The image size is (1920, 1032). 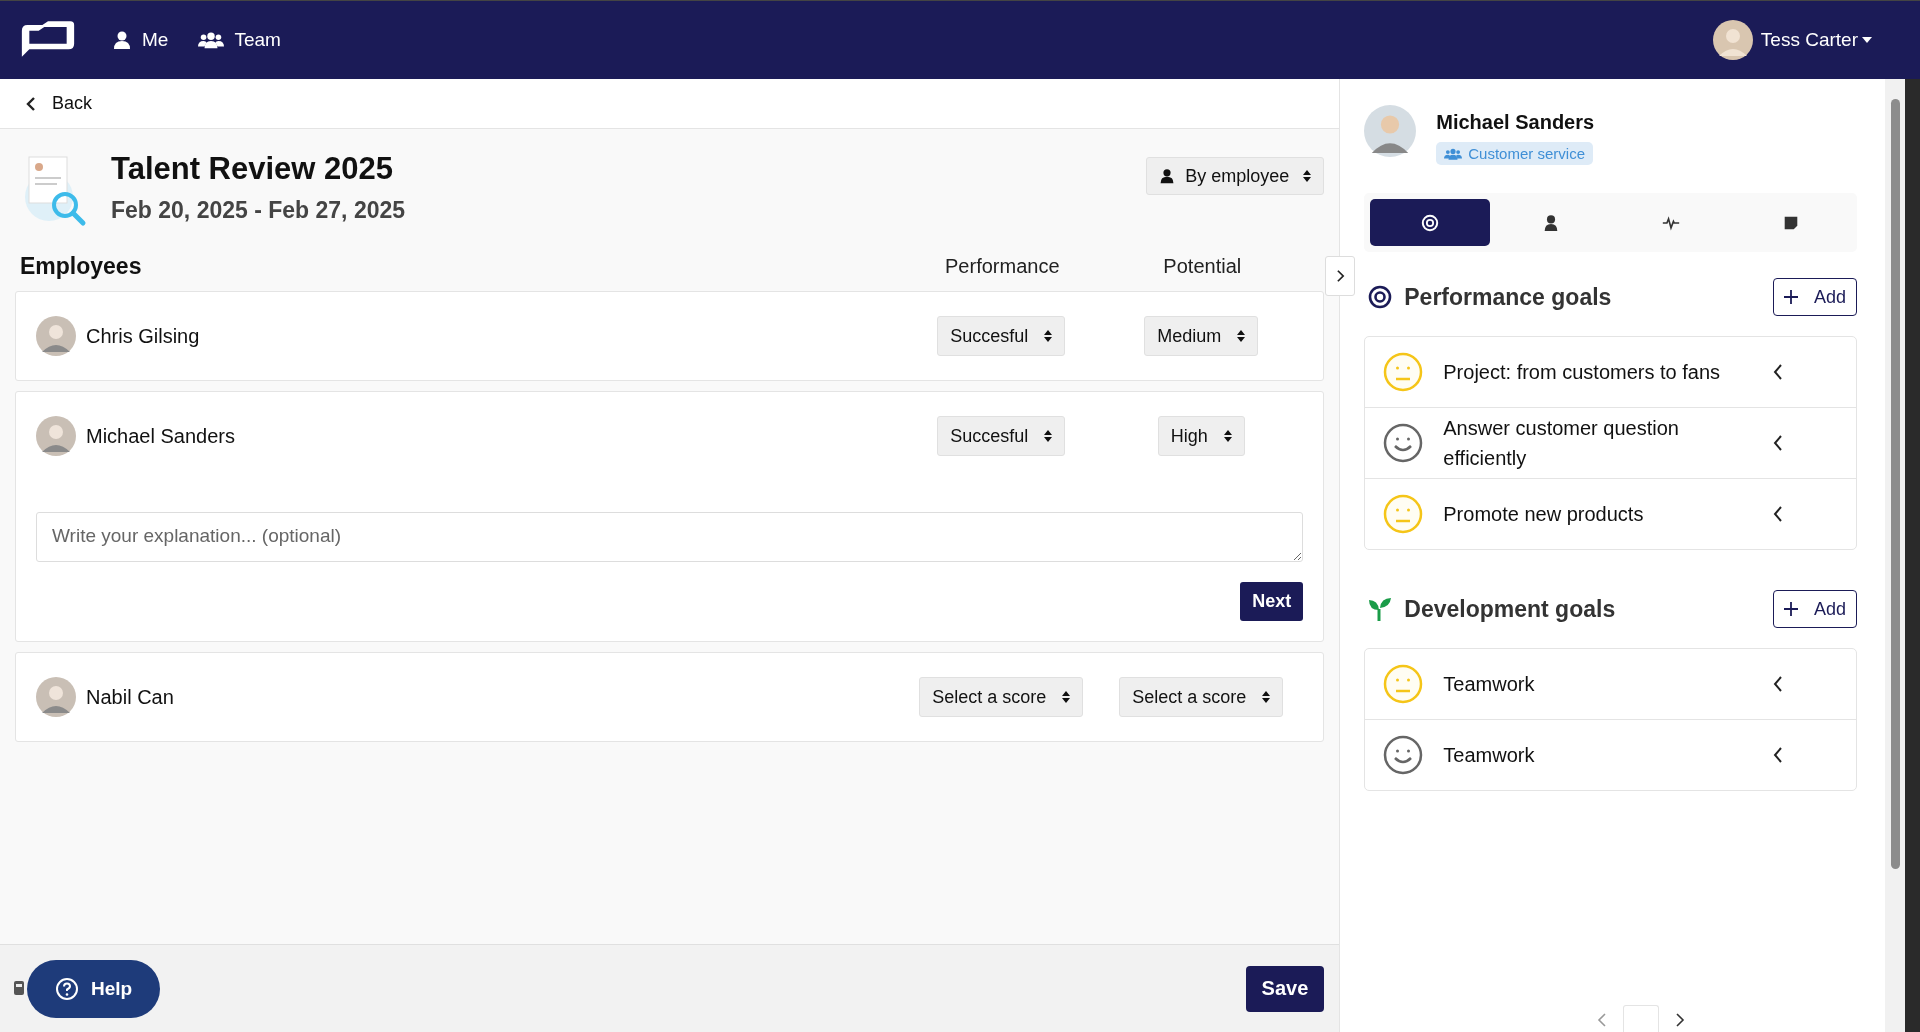 I want to click on explanation-field: Write your explanation... (optional), so click(x=670, y=537).